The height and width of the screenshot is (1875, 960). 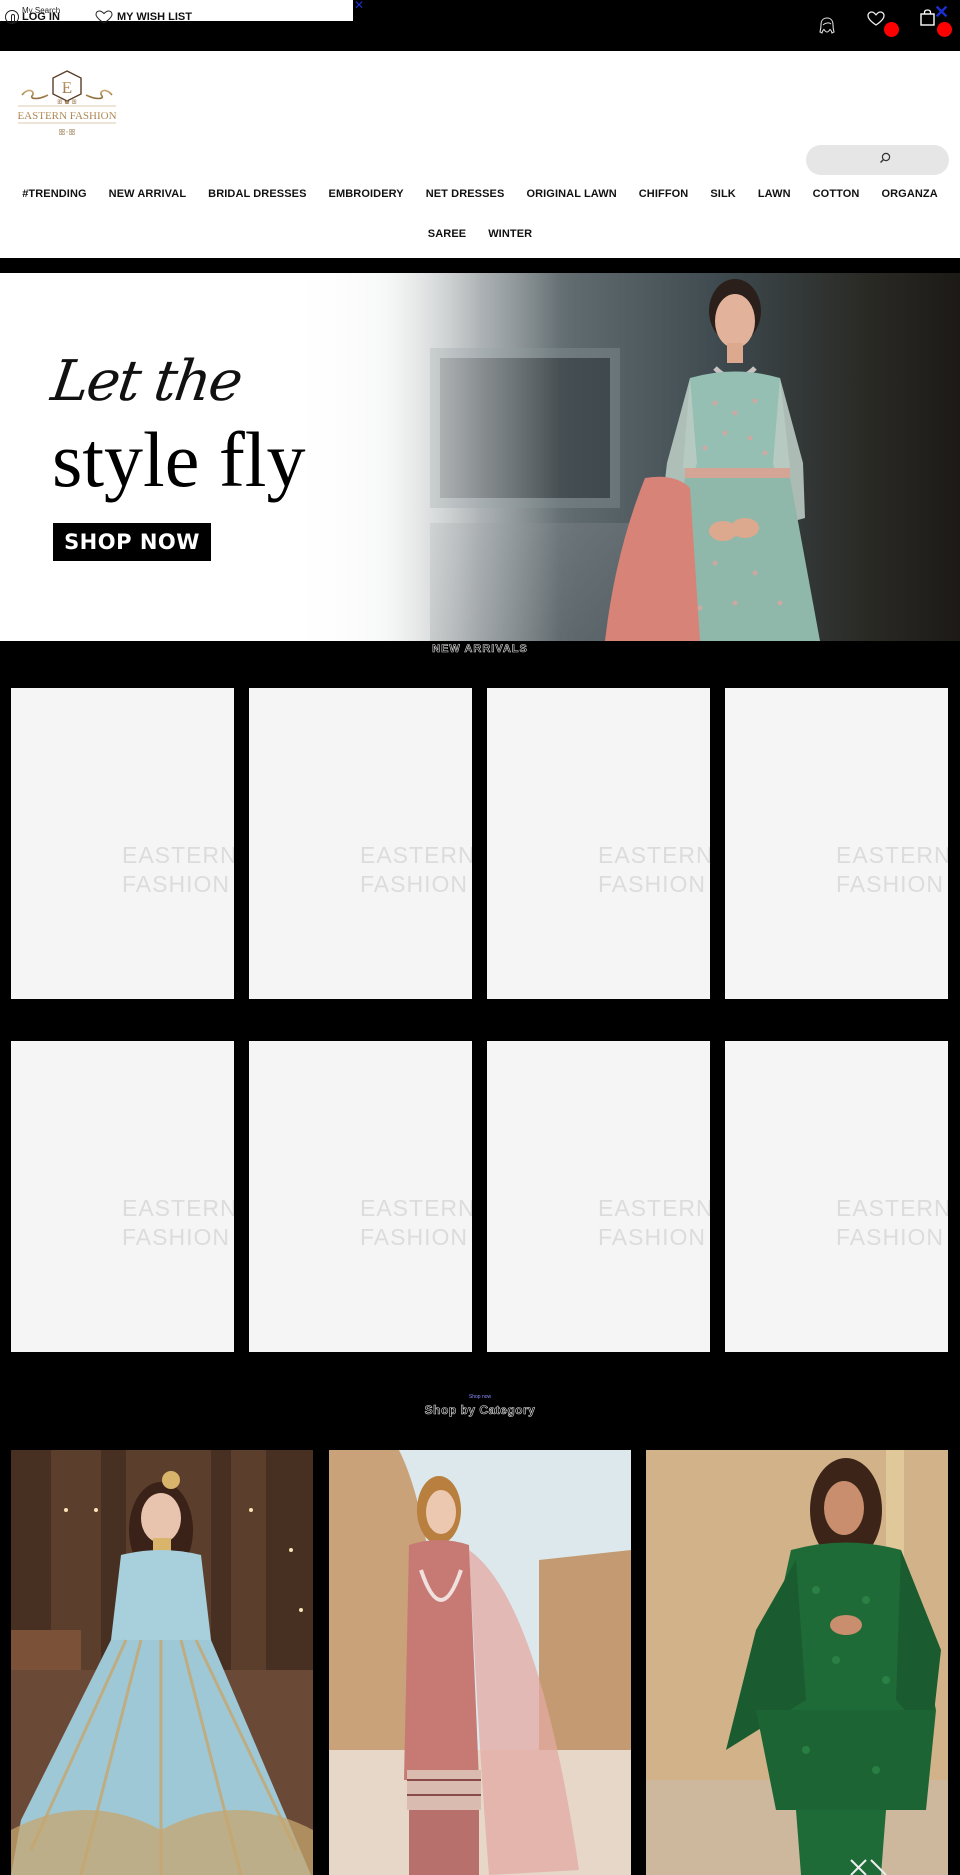 I want to click on nav-trending: #TRENDING, so click(x=54, y=194).